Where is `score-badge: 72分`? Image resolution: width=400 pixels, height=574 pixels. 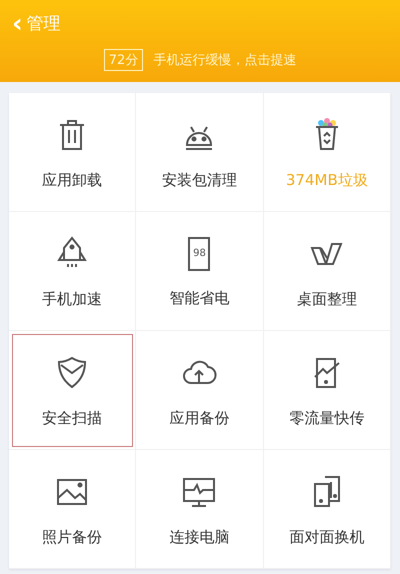 score-badge: 72分 is located at coordinates (124, 60).